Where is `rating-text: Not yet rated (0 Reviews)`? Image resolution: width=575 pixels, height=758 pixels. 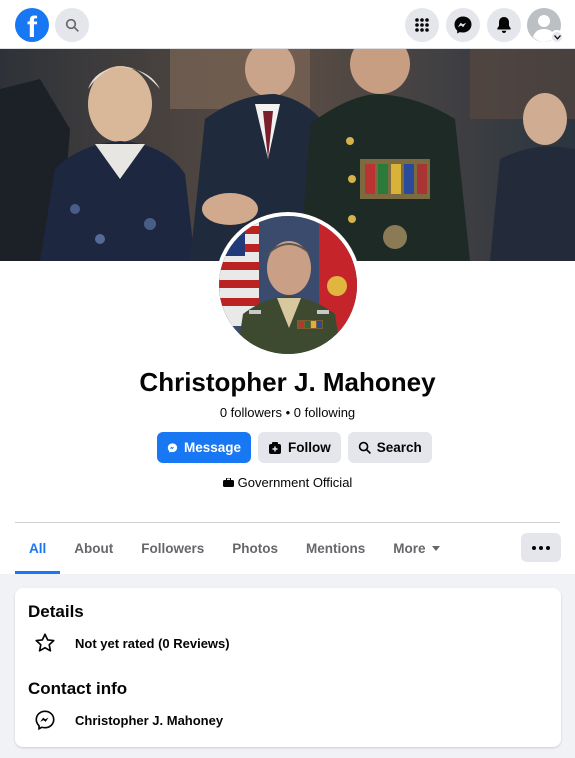 rating-text: Not yet rated (0 Reviews) is located at coordinates (152, 643).